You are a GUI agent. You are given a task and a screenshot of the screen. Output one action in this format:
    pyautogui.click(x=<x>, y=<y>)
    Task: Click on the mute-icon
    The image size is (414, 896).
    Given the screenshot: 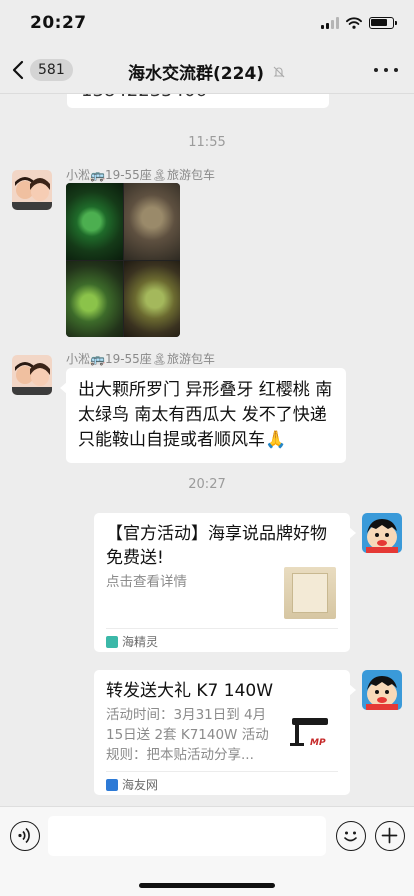 What is the action you would take?
    pyautogui.click(x=279, y=71)
    